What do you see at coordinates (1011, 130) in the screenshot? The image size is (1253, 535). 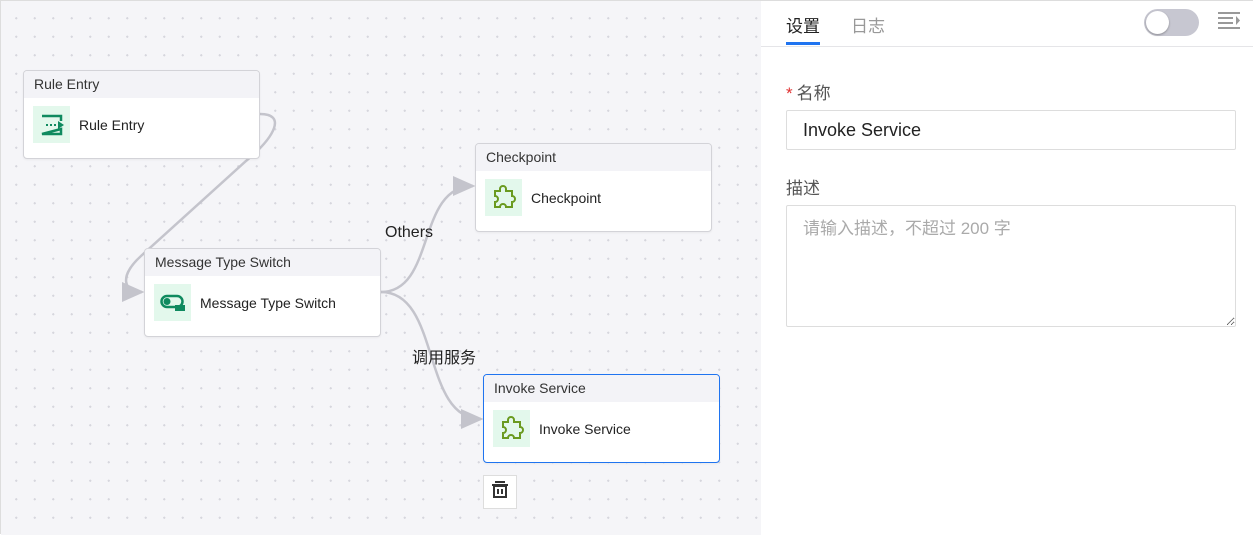 I see `name-input` at bounding box center [1011, 130].